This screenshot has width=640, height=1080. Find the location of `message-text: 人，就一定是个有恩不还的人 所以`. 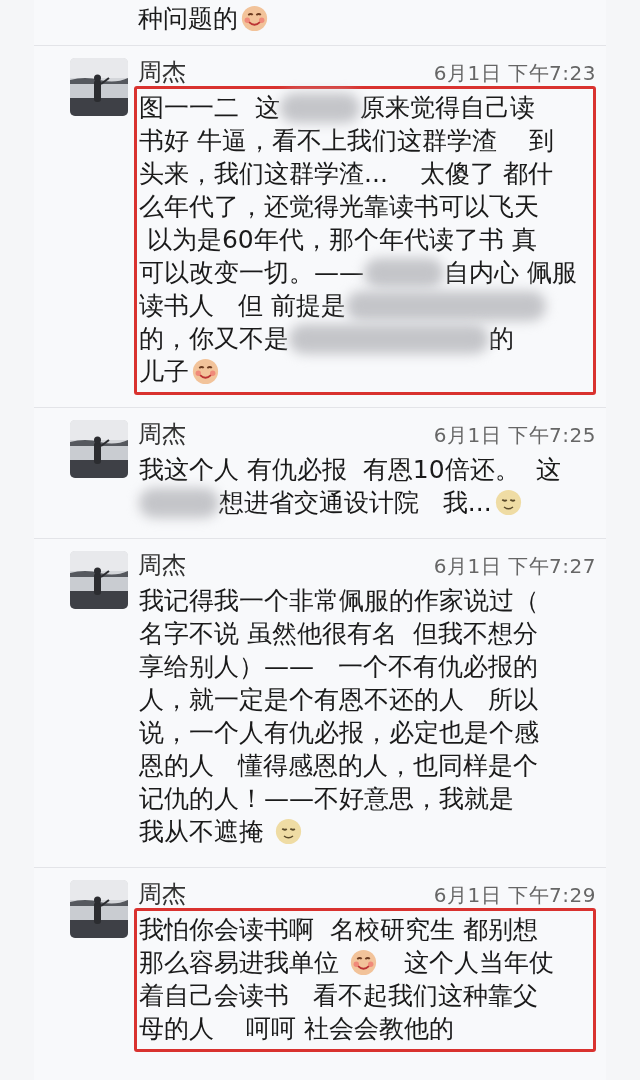

message-text: 人，就一定是个有恩不还的人 所以 is located at coordinates (338, 700).